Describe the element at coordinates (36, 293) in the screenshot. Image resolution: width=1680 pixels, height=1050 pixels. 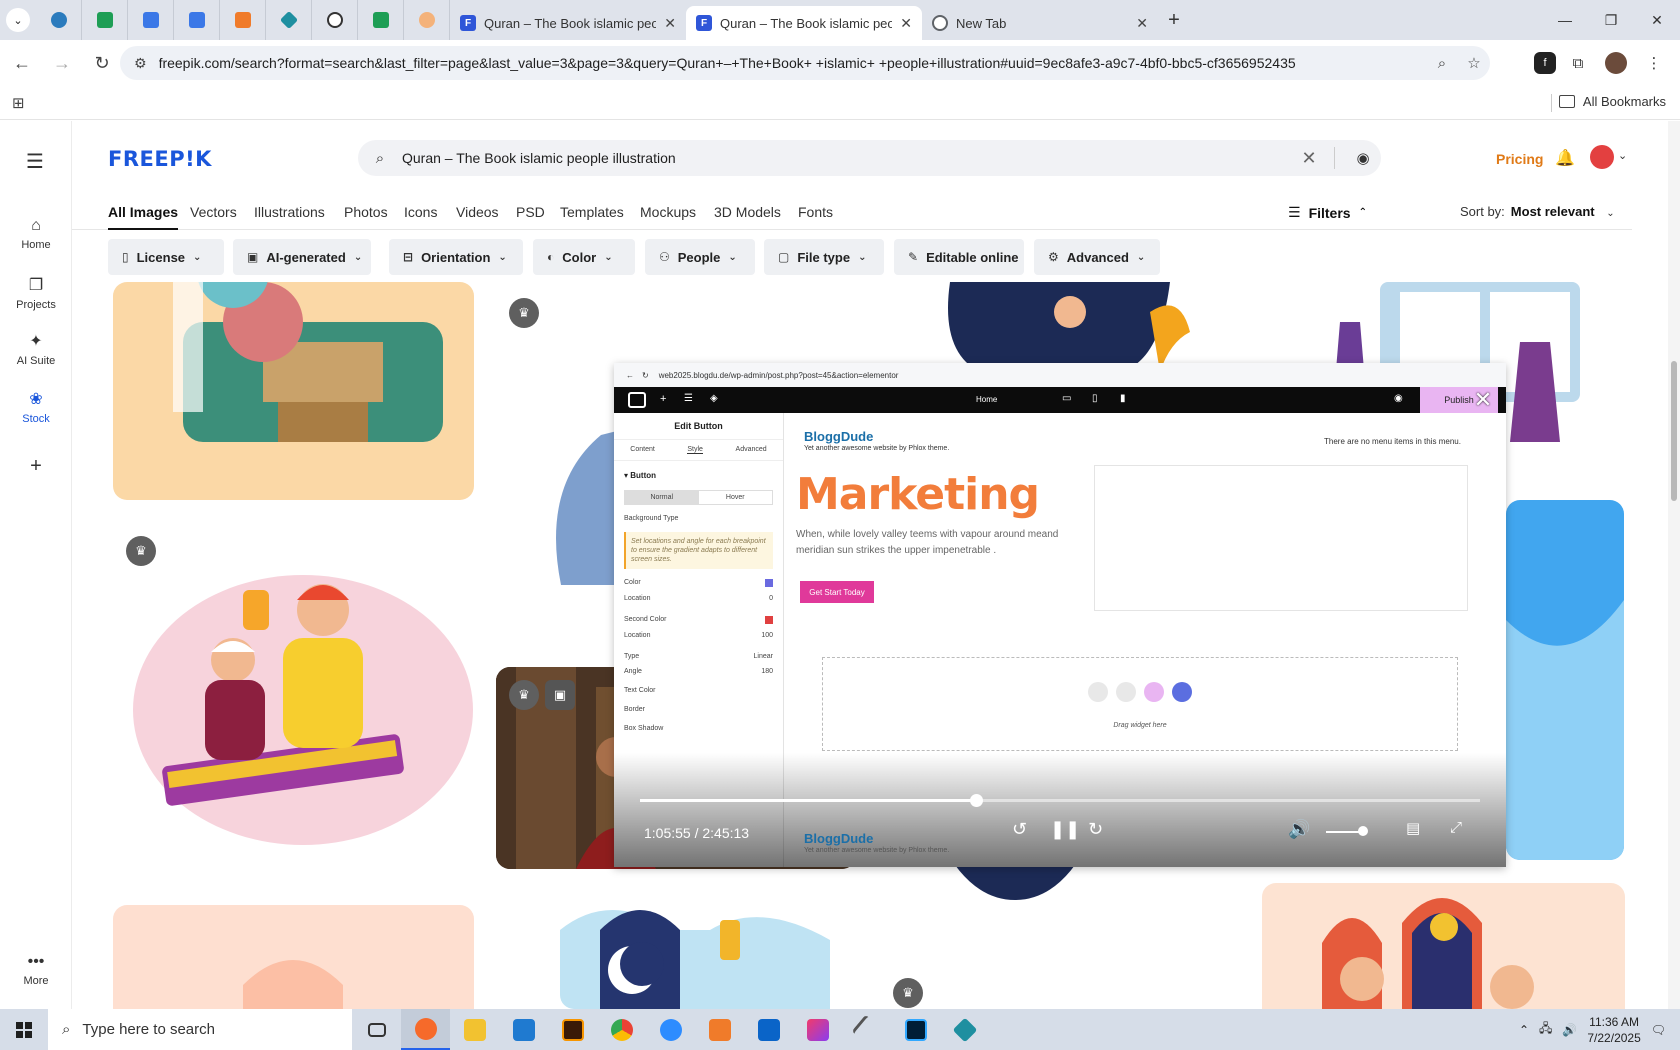
I see `sidebar-item-projects: ❐ Projects` at that location.